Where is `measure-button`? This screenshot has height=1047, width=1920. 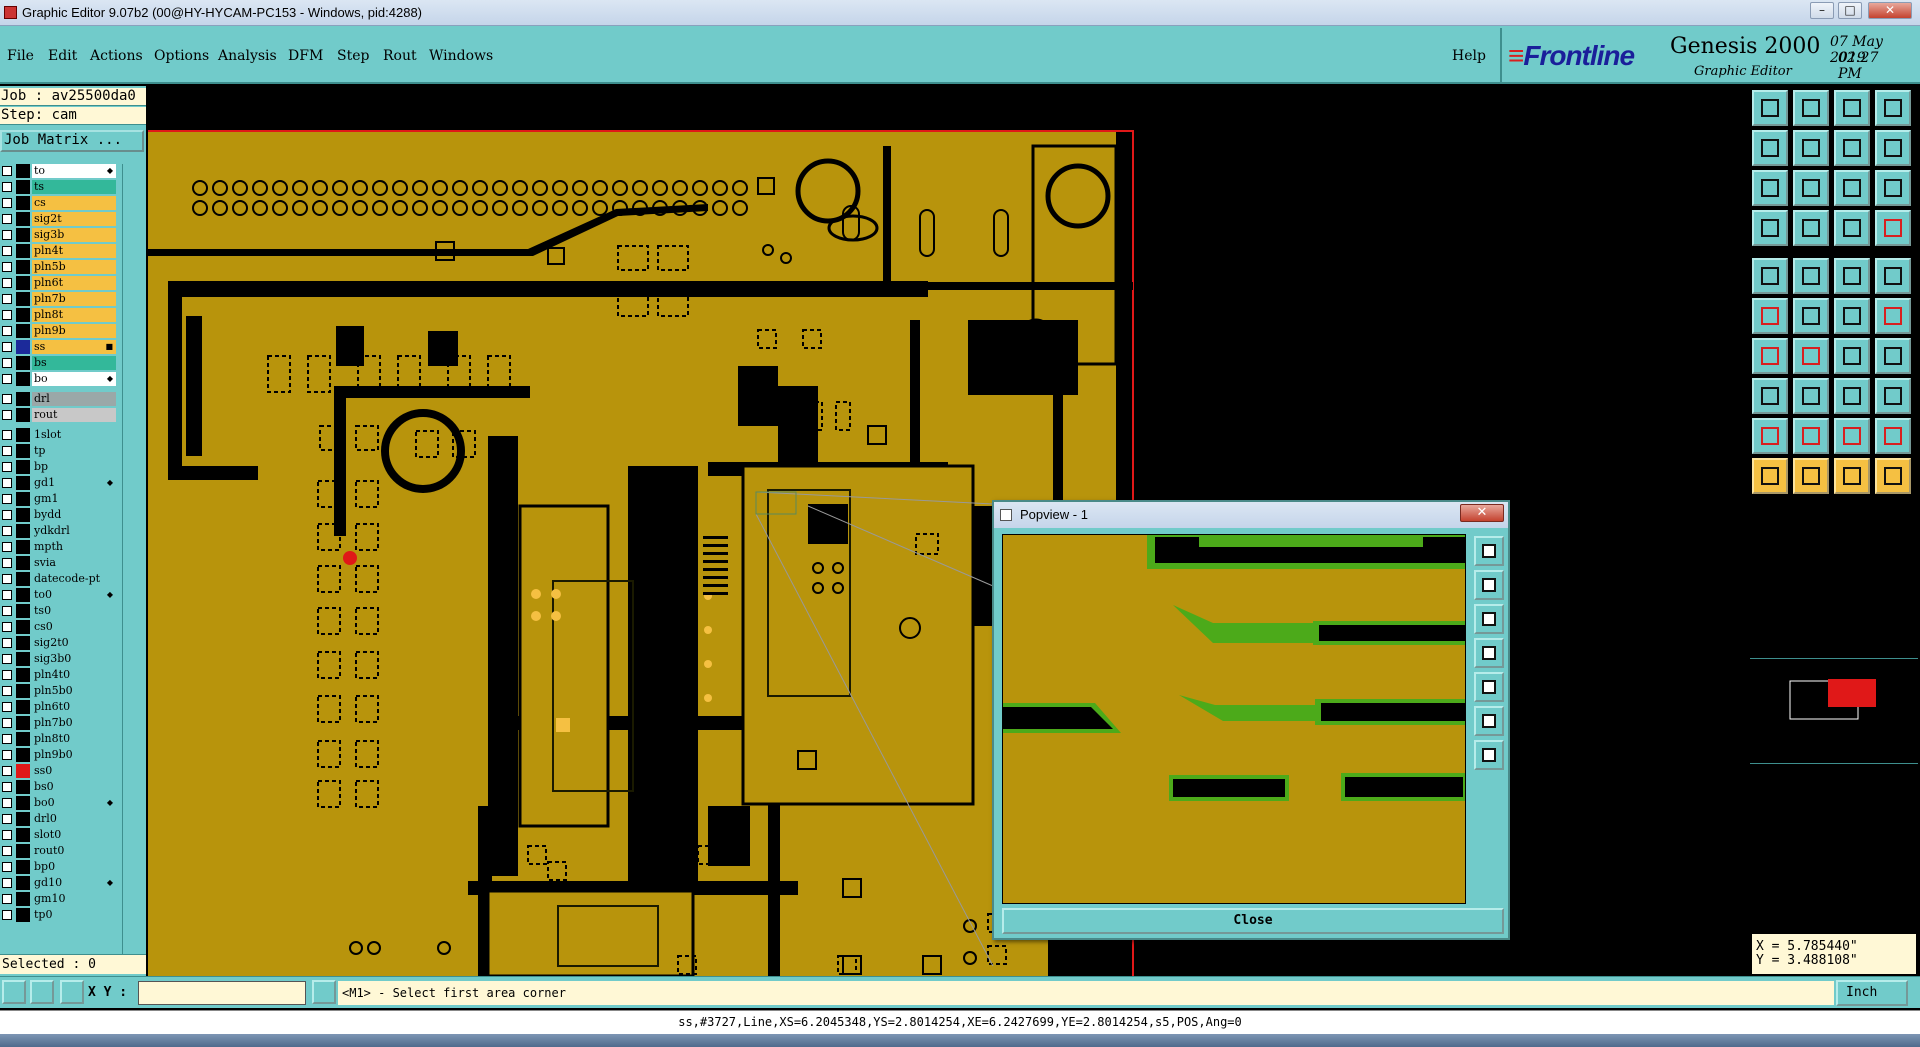 measure-button is located at coordinates (14, 992).